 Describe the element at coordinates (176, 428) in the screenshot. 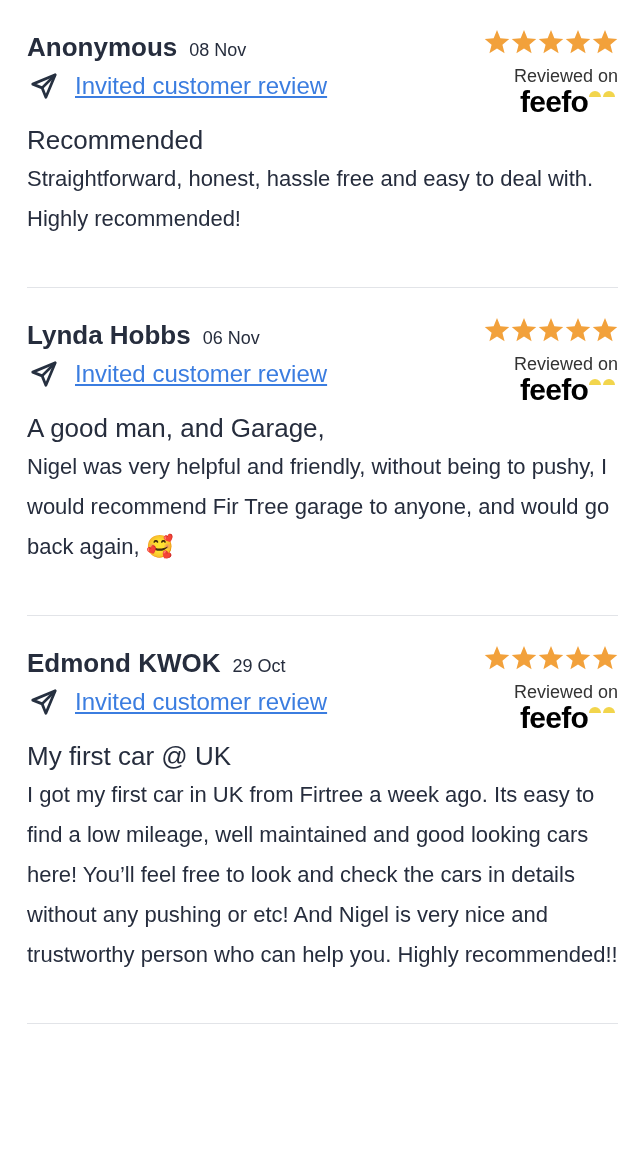

I see `review-title: A good man, and Garage,` at that location.